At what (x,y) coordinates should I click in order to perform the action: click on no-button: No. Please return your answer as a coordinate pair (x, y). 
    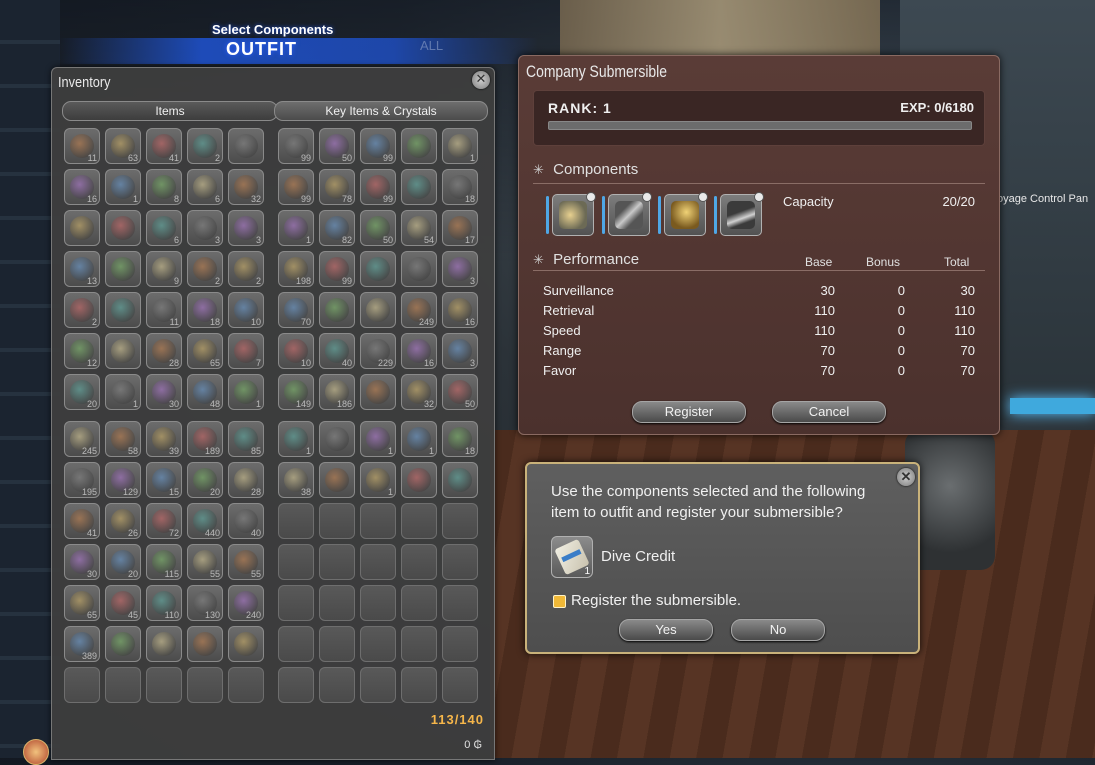
    Looking at the image, I should click on (778, 630).